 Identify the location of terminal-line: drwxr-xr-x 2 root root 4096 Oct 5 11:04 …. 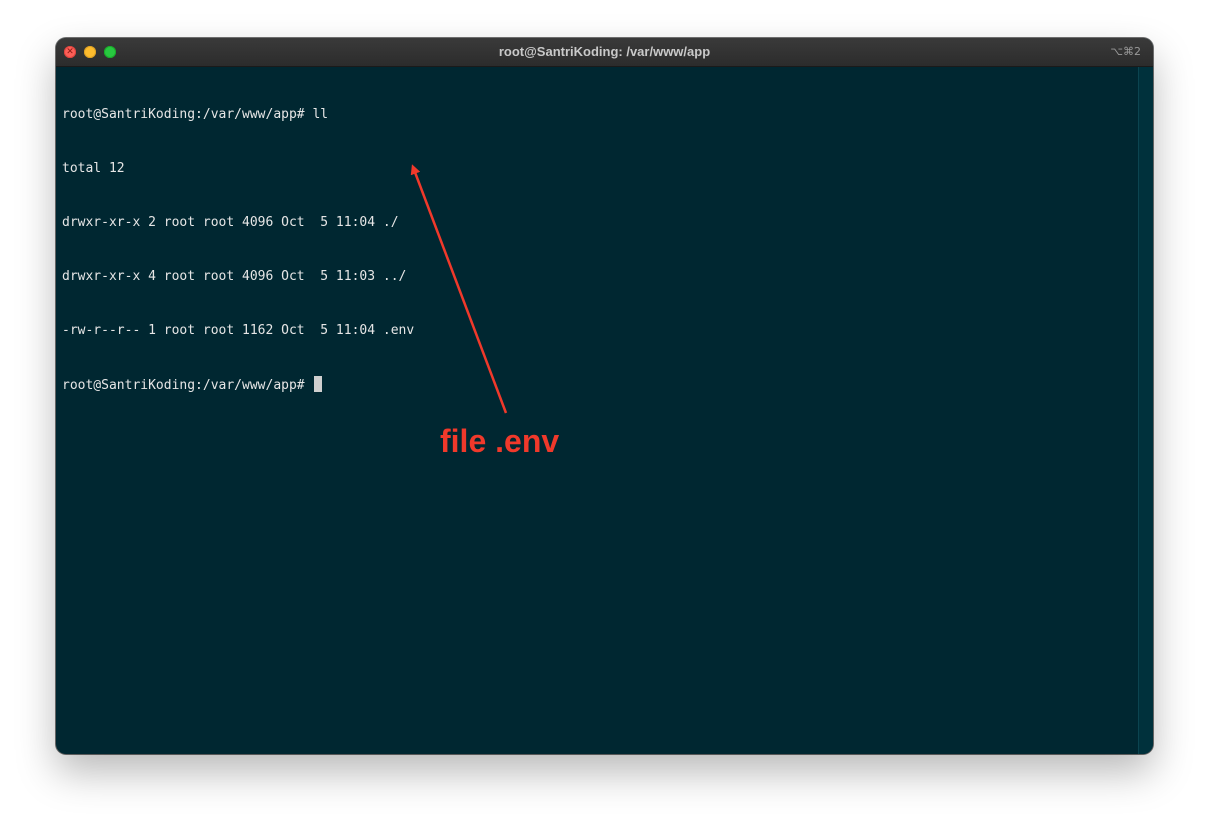
(230, 222).